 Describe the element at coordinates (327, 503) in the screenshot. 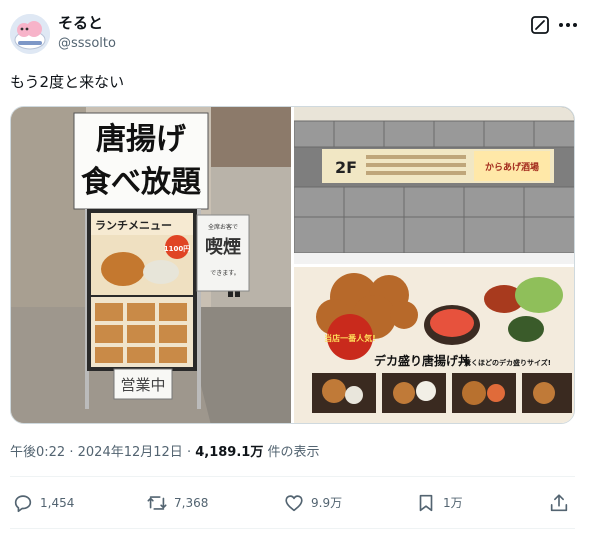

I see `like-count: 9.9万` at that location.